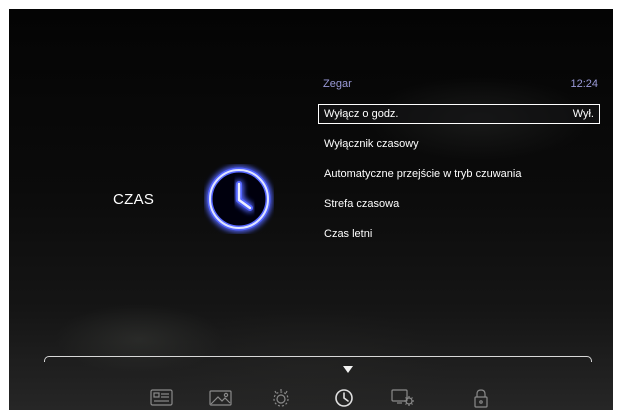 The image size is (623, 419). I want to click on section-clock-icon, so click(239, 199).